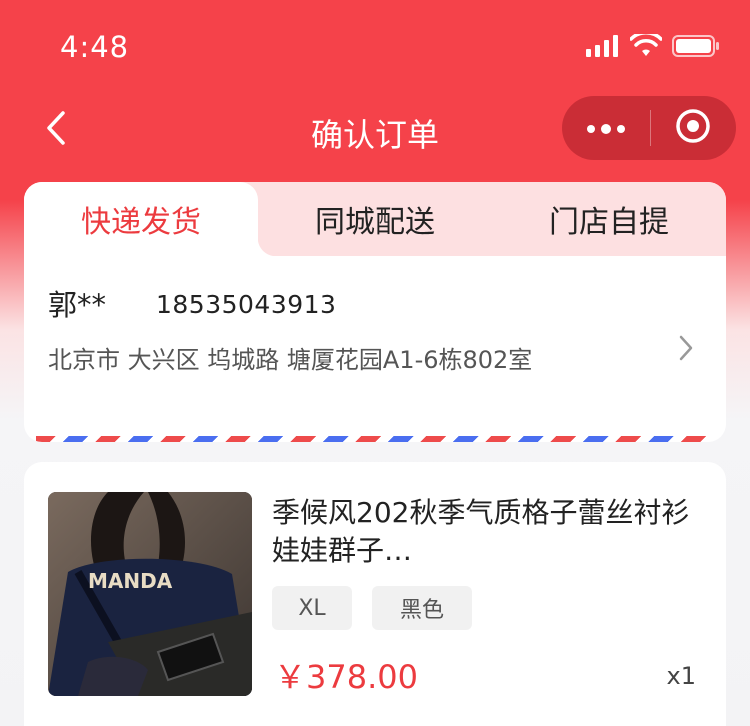  Describe the element at coordinates (95, 47) in the screenshot. I see `status-time: 4:48` at that location.